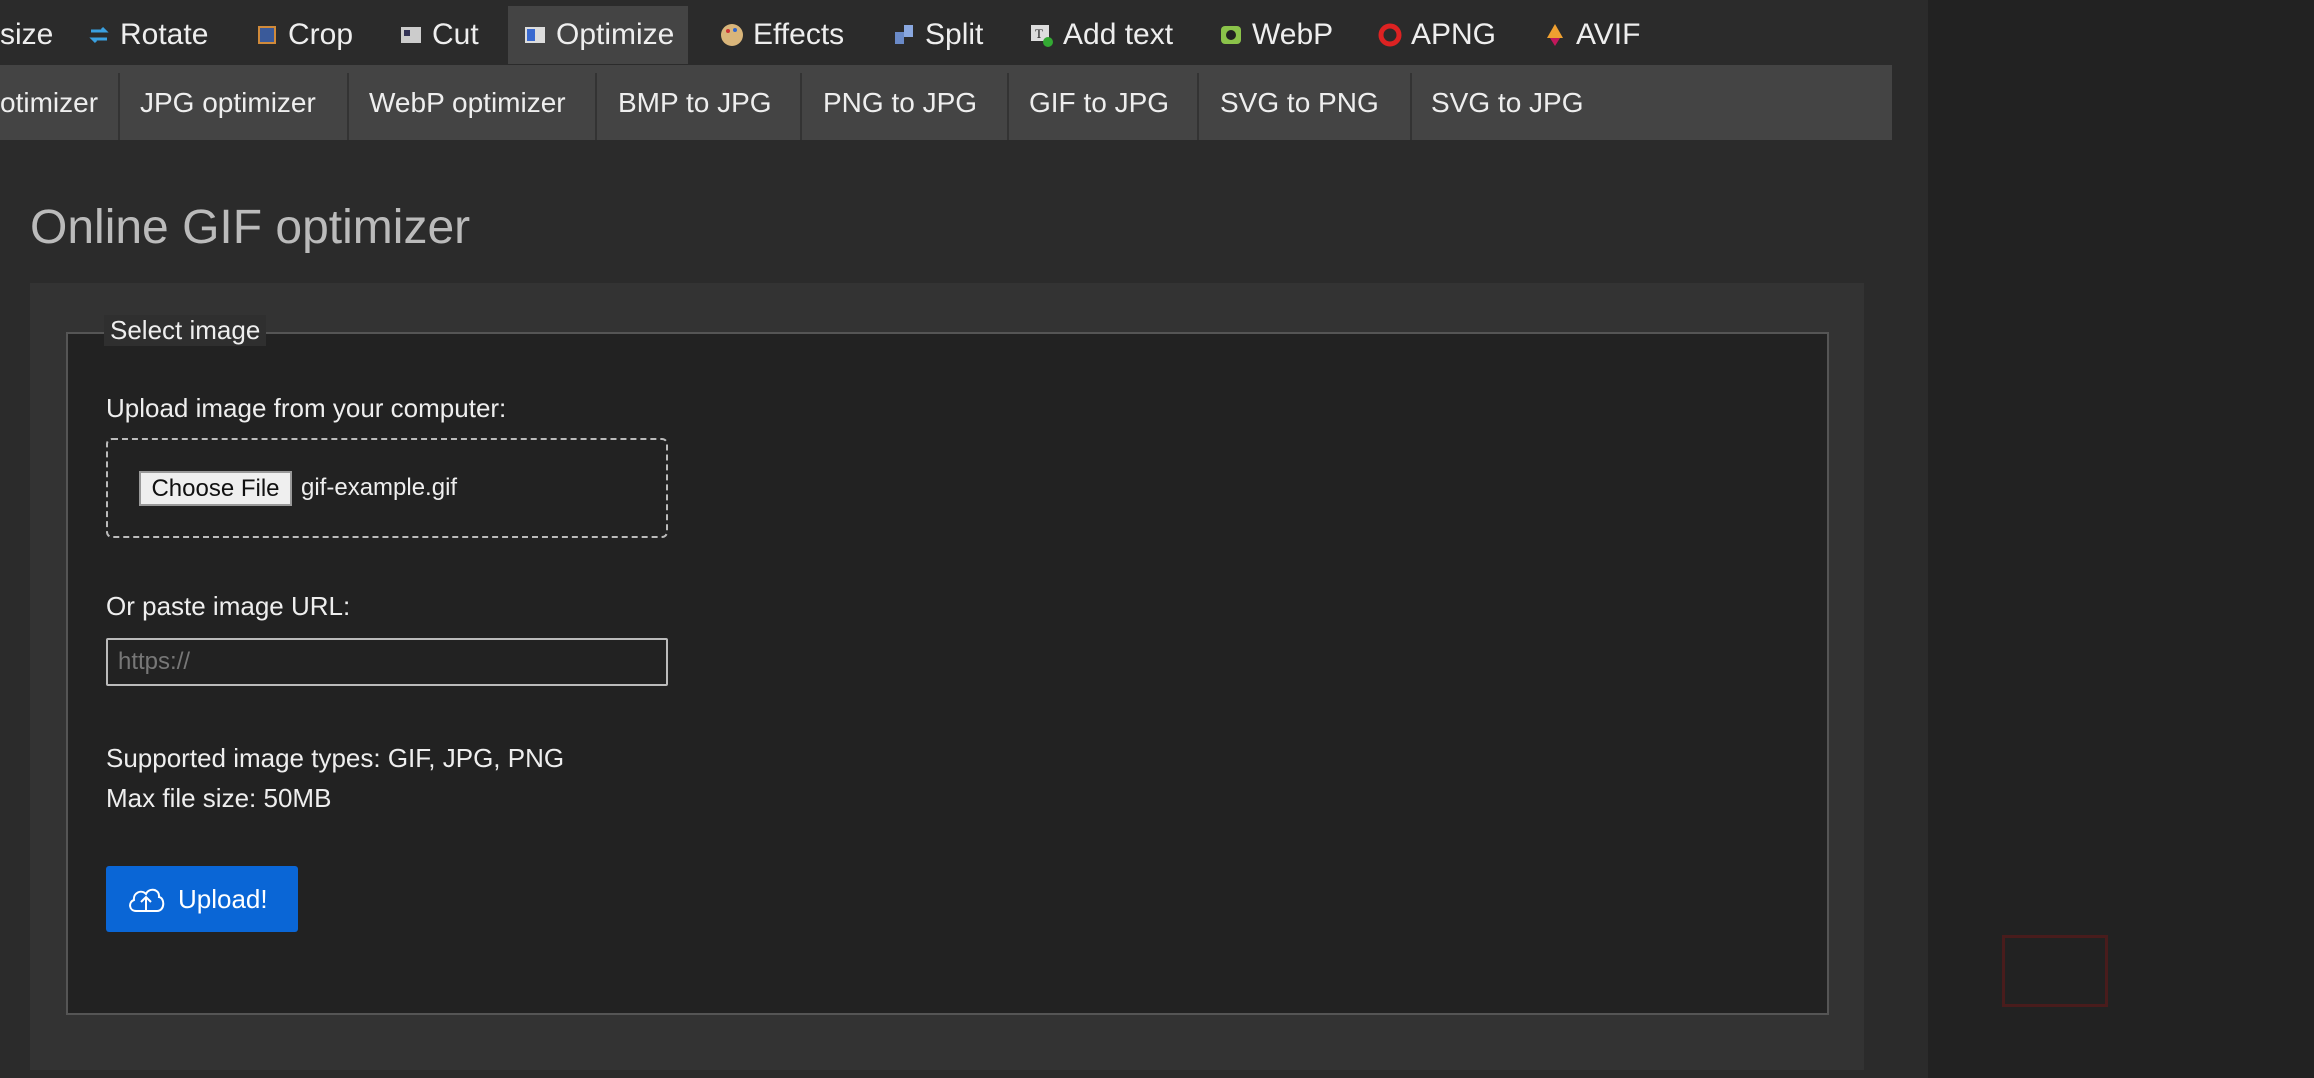  Describe the element at coordinates (215, 488) in the screenshot. I see `choose-file-button: Choose File` at that location.